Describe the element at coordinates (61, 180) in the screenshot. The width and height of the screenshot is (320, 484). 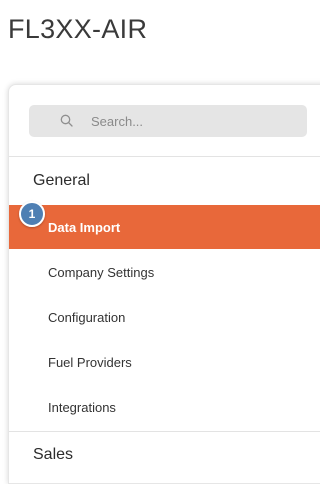
I see `section-title-general: General` at that location.